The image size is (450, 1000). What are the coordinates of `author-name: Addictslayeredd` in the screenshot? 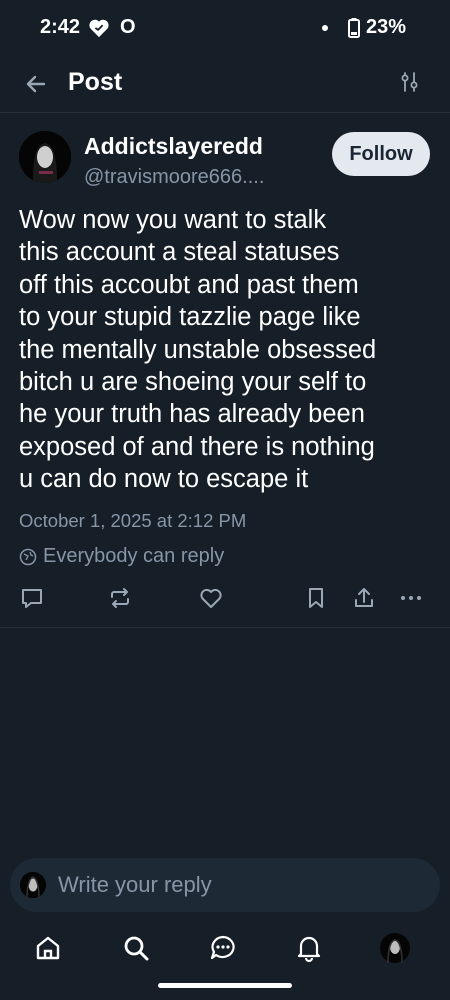 It's located at (173, 146).